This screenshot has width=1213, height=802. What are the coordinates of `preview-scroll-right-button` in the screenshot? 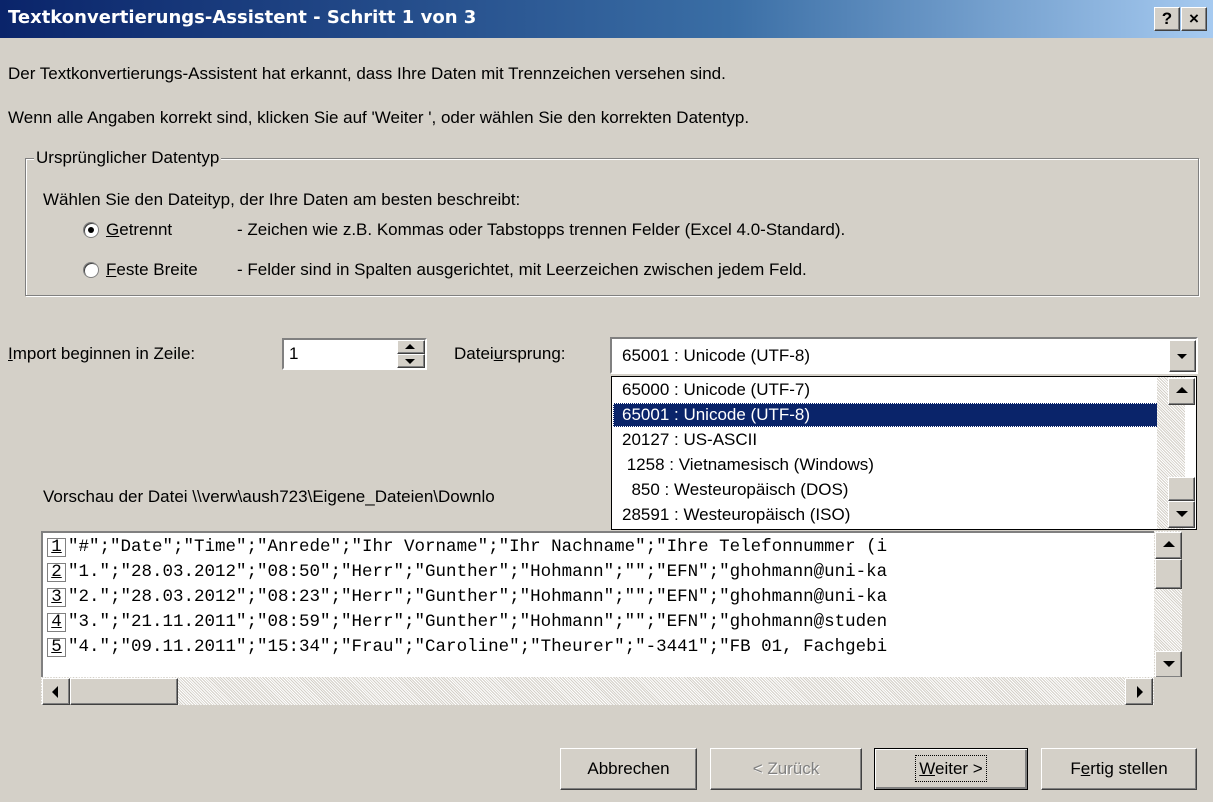 It's located at (1139, 691).